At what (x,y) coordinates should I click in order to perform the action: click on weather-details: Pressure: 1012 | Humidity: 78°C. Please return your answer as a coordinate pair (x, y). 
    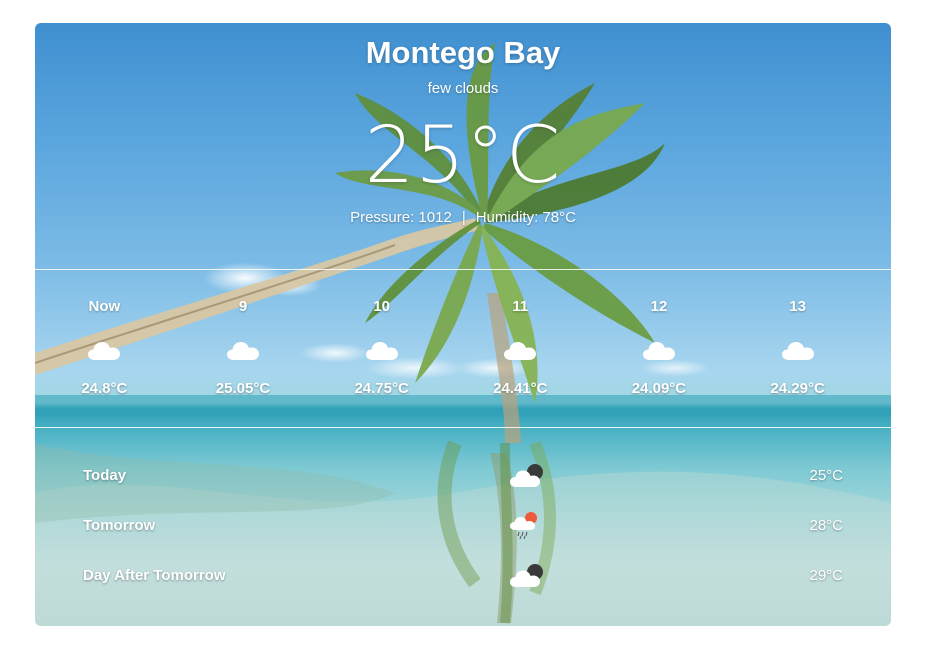
    Looking at the image, I should click on (463, 217).